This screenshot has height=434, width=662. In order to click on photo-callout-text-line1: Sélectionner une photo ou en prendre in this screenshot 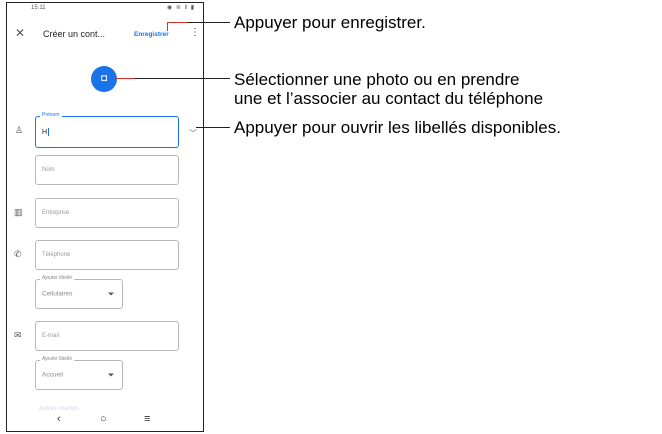, I will do `click(377, 79)`.